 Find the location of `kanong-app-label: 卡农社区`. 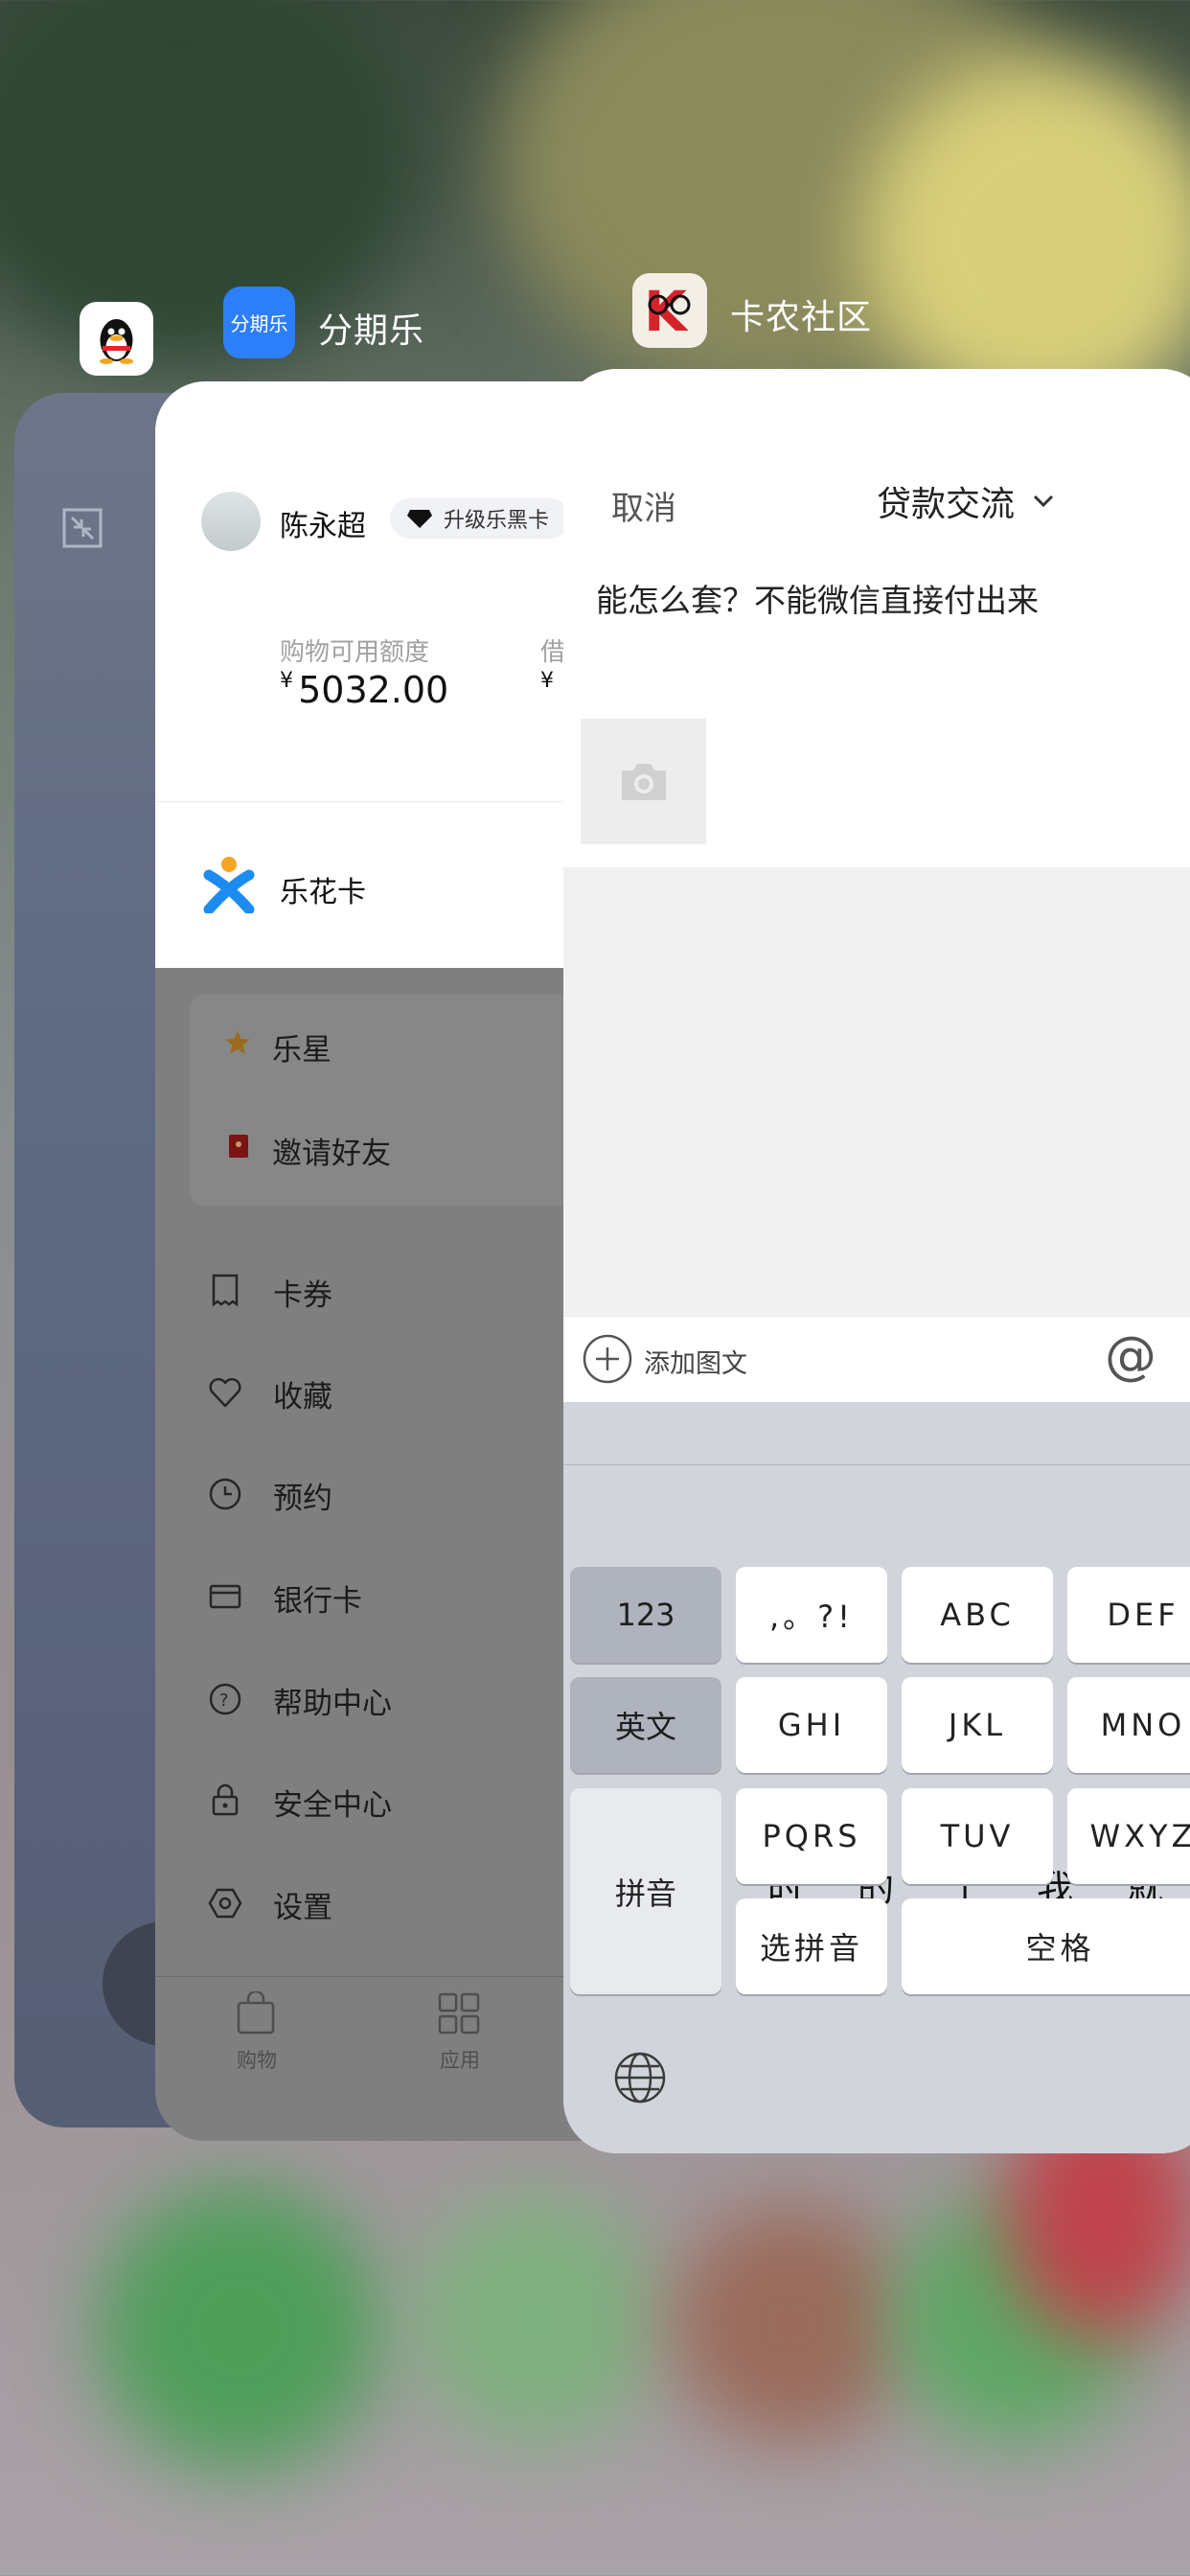

kanong-app-label: 卡农社区 is located at coordinates (802, 317).